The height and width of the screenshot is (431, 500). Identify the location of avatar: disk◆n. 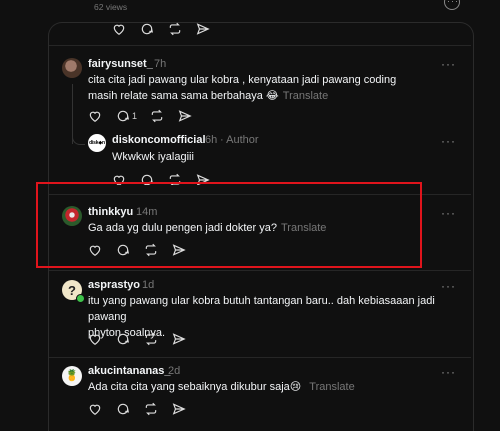
(97, 143).